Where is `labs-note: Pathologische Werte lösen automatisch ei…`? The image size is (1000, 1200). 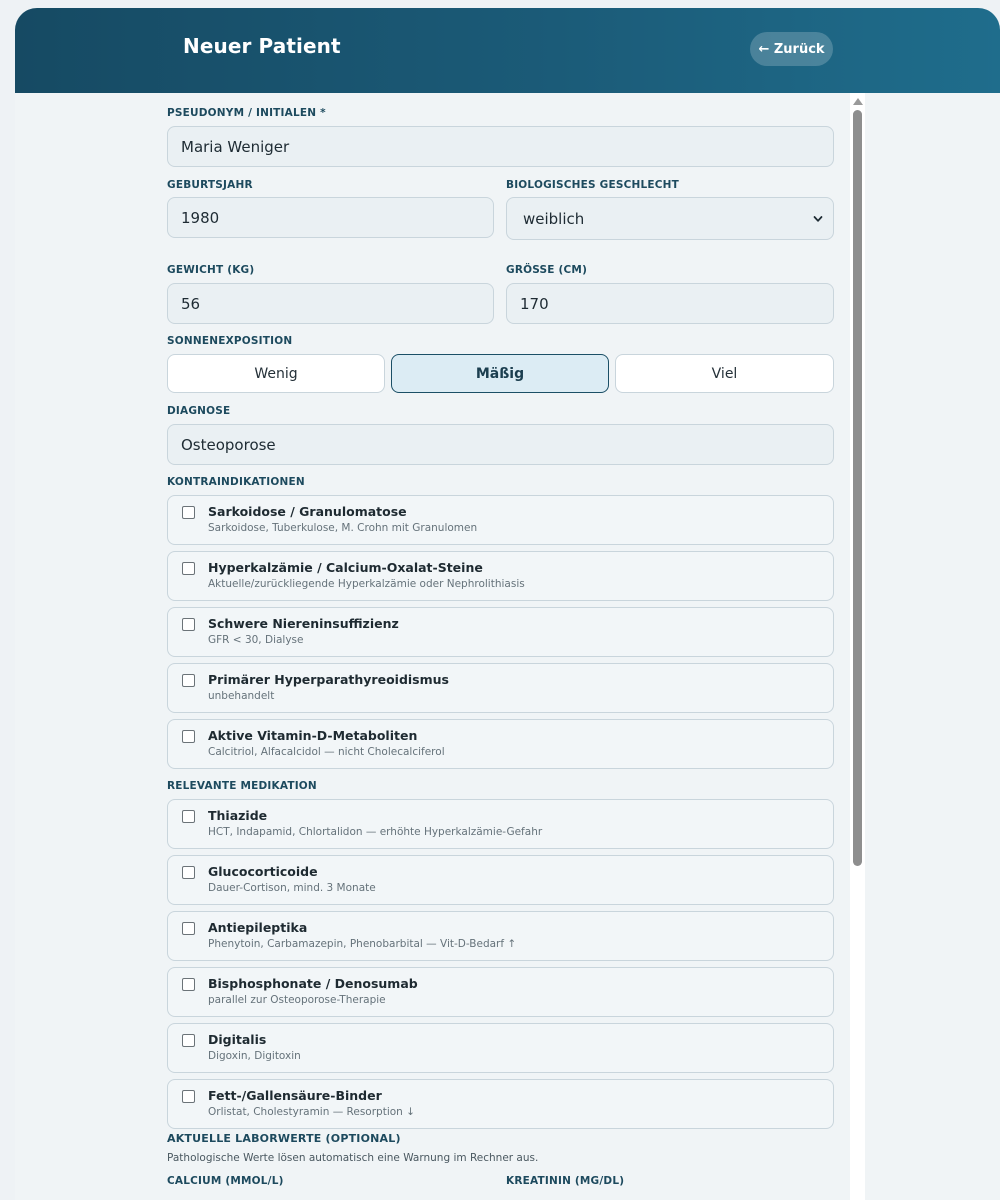 labs-note: Pathologische Werte lösen automatisch ei… is located at coordinates (353, 1158).